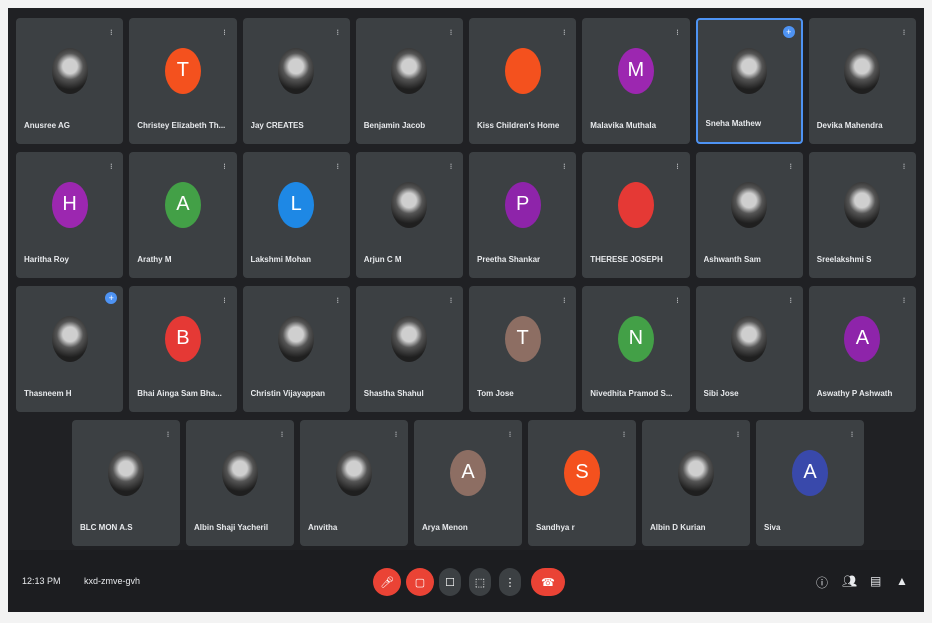  I want to click on avatar-initial: B, so click(183, 338).